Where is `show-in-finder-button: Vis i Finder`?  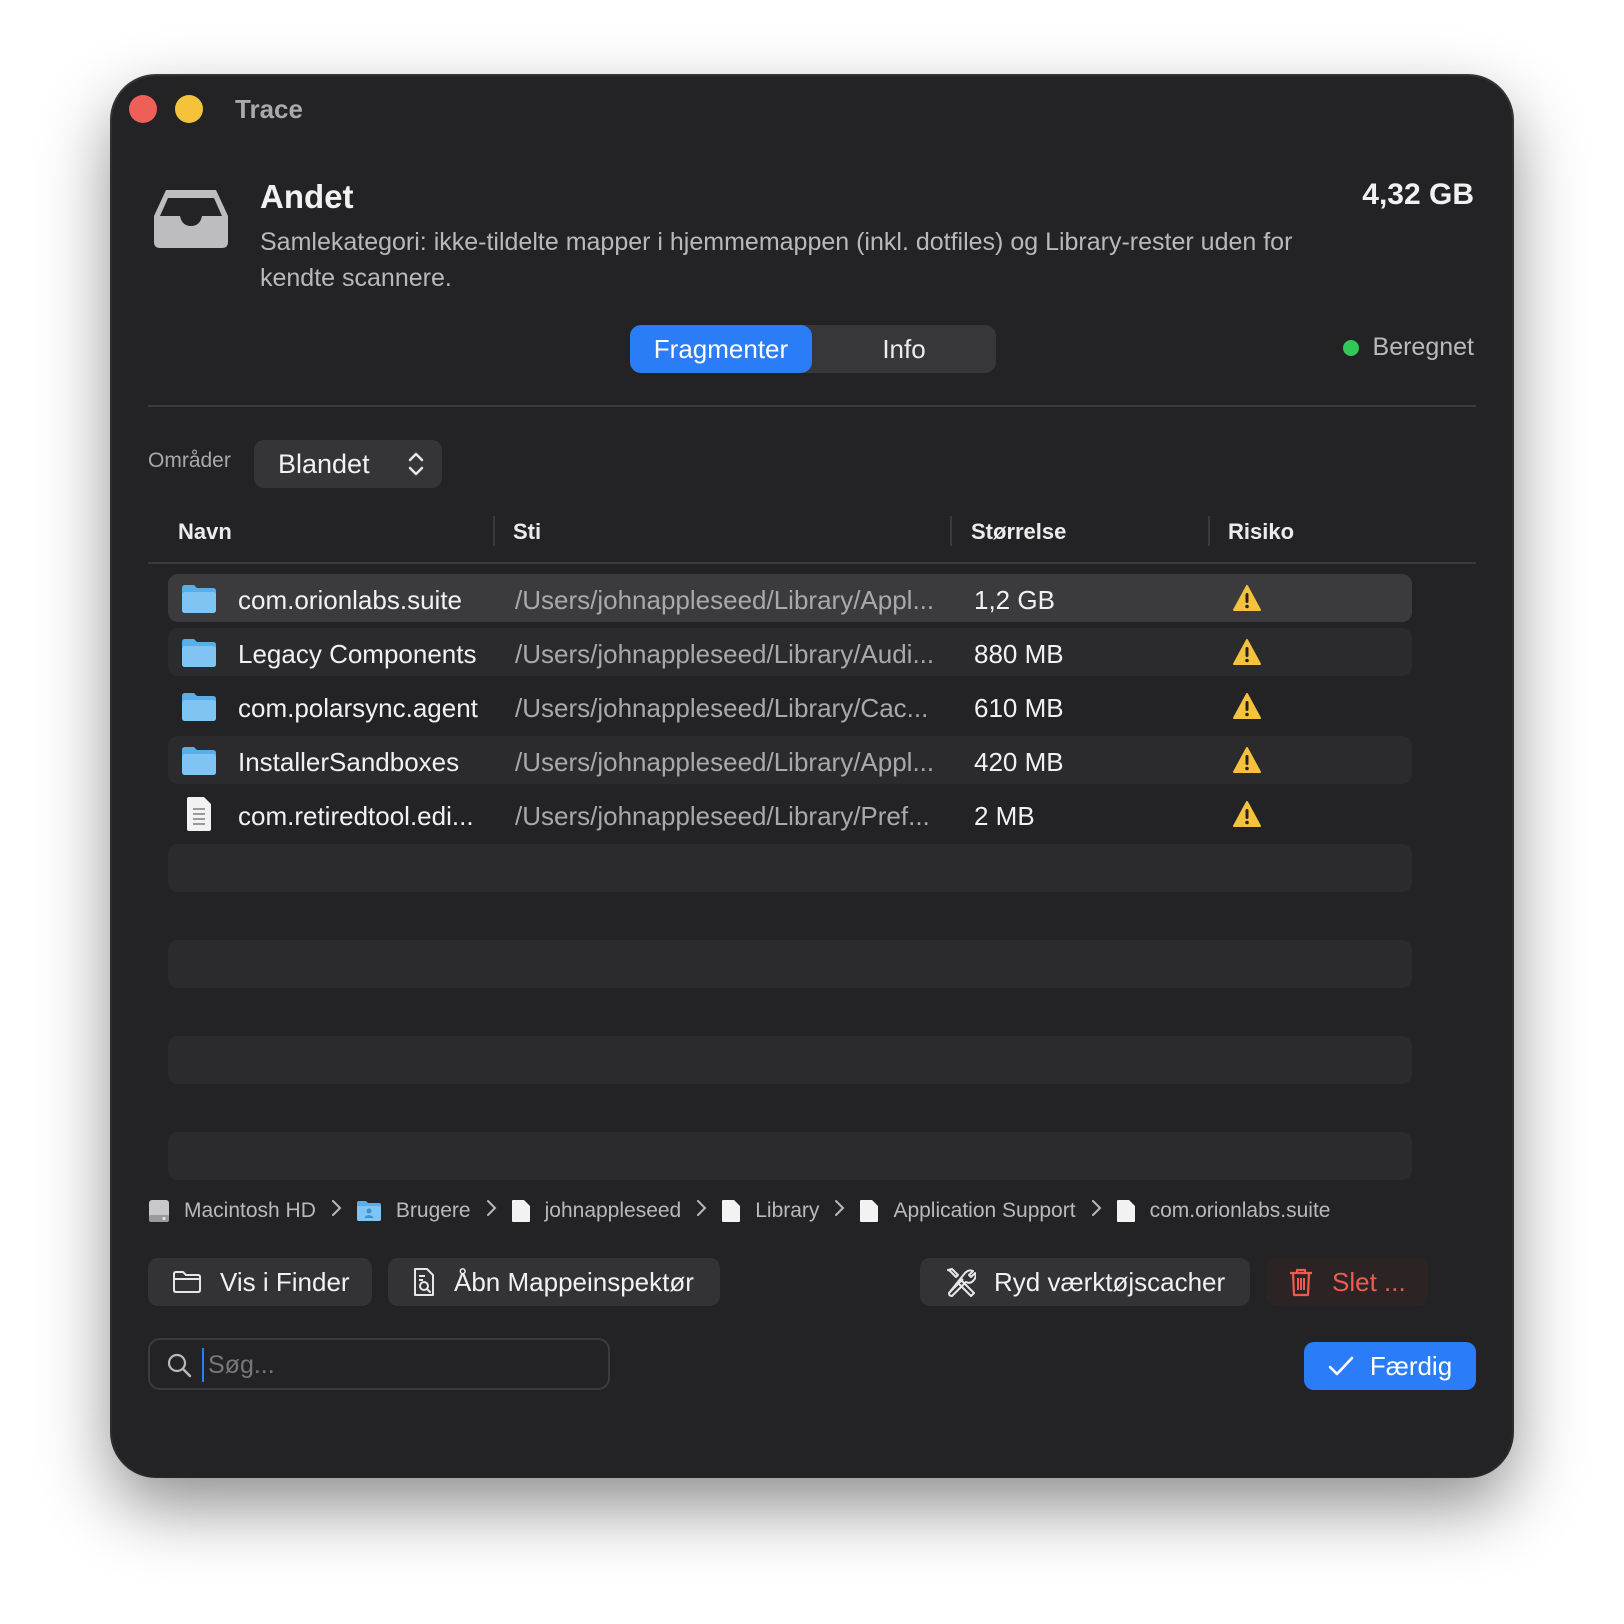
show-in-finder-button: Vis i Finder is located at coordinates (260, 1282).